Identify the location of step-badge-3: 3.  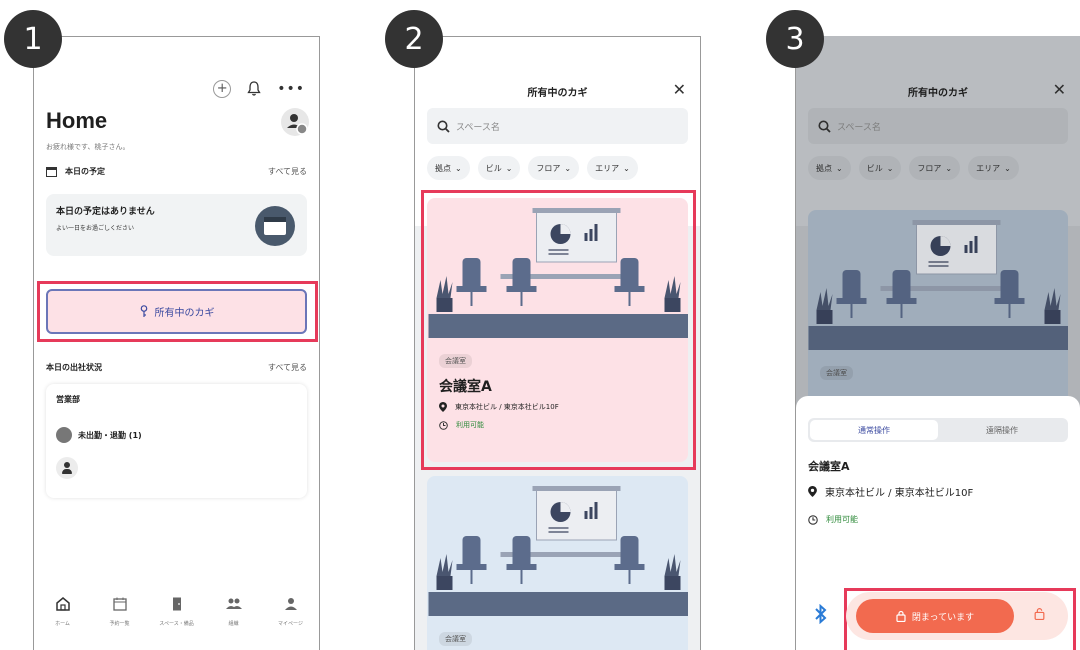
(795, 39).